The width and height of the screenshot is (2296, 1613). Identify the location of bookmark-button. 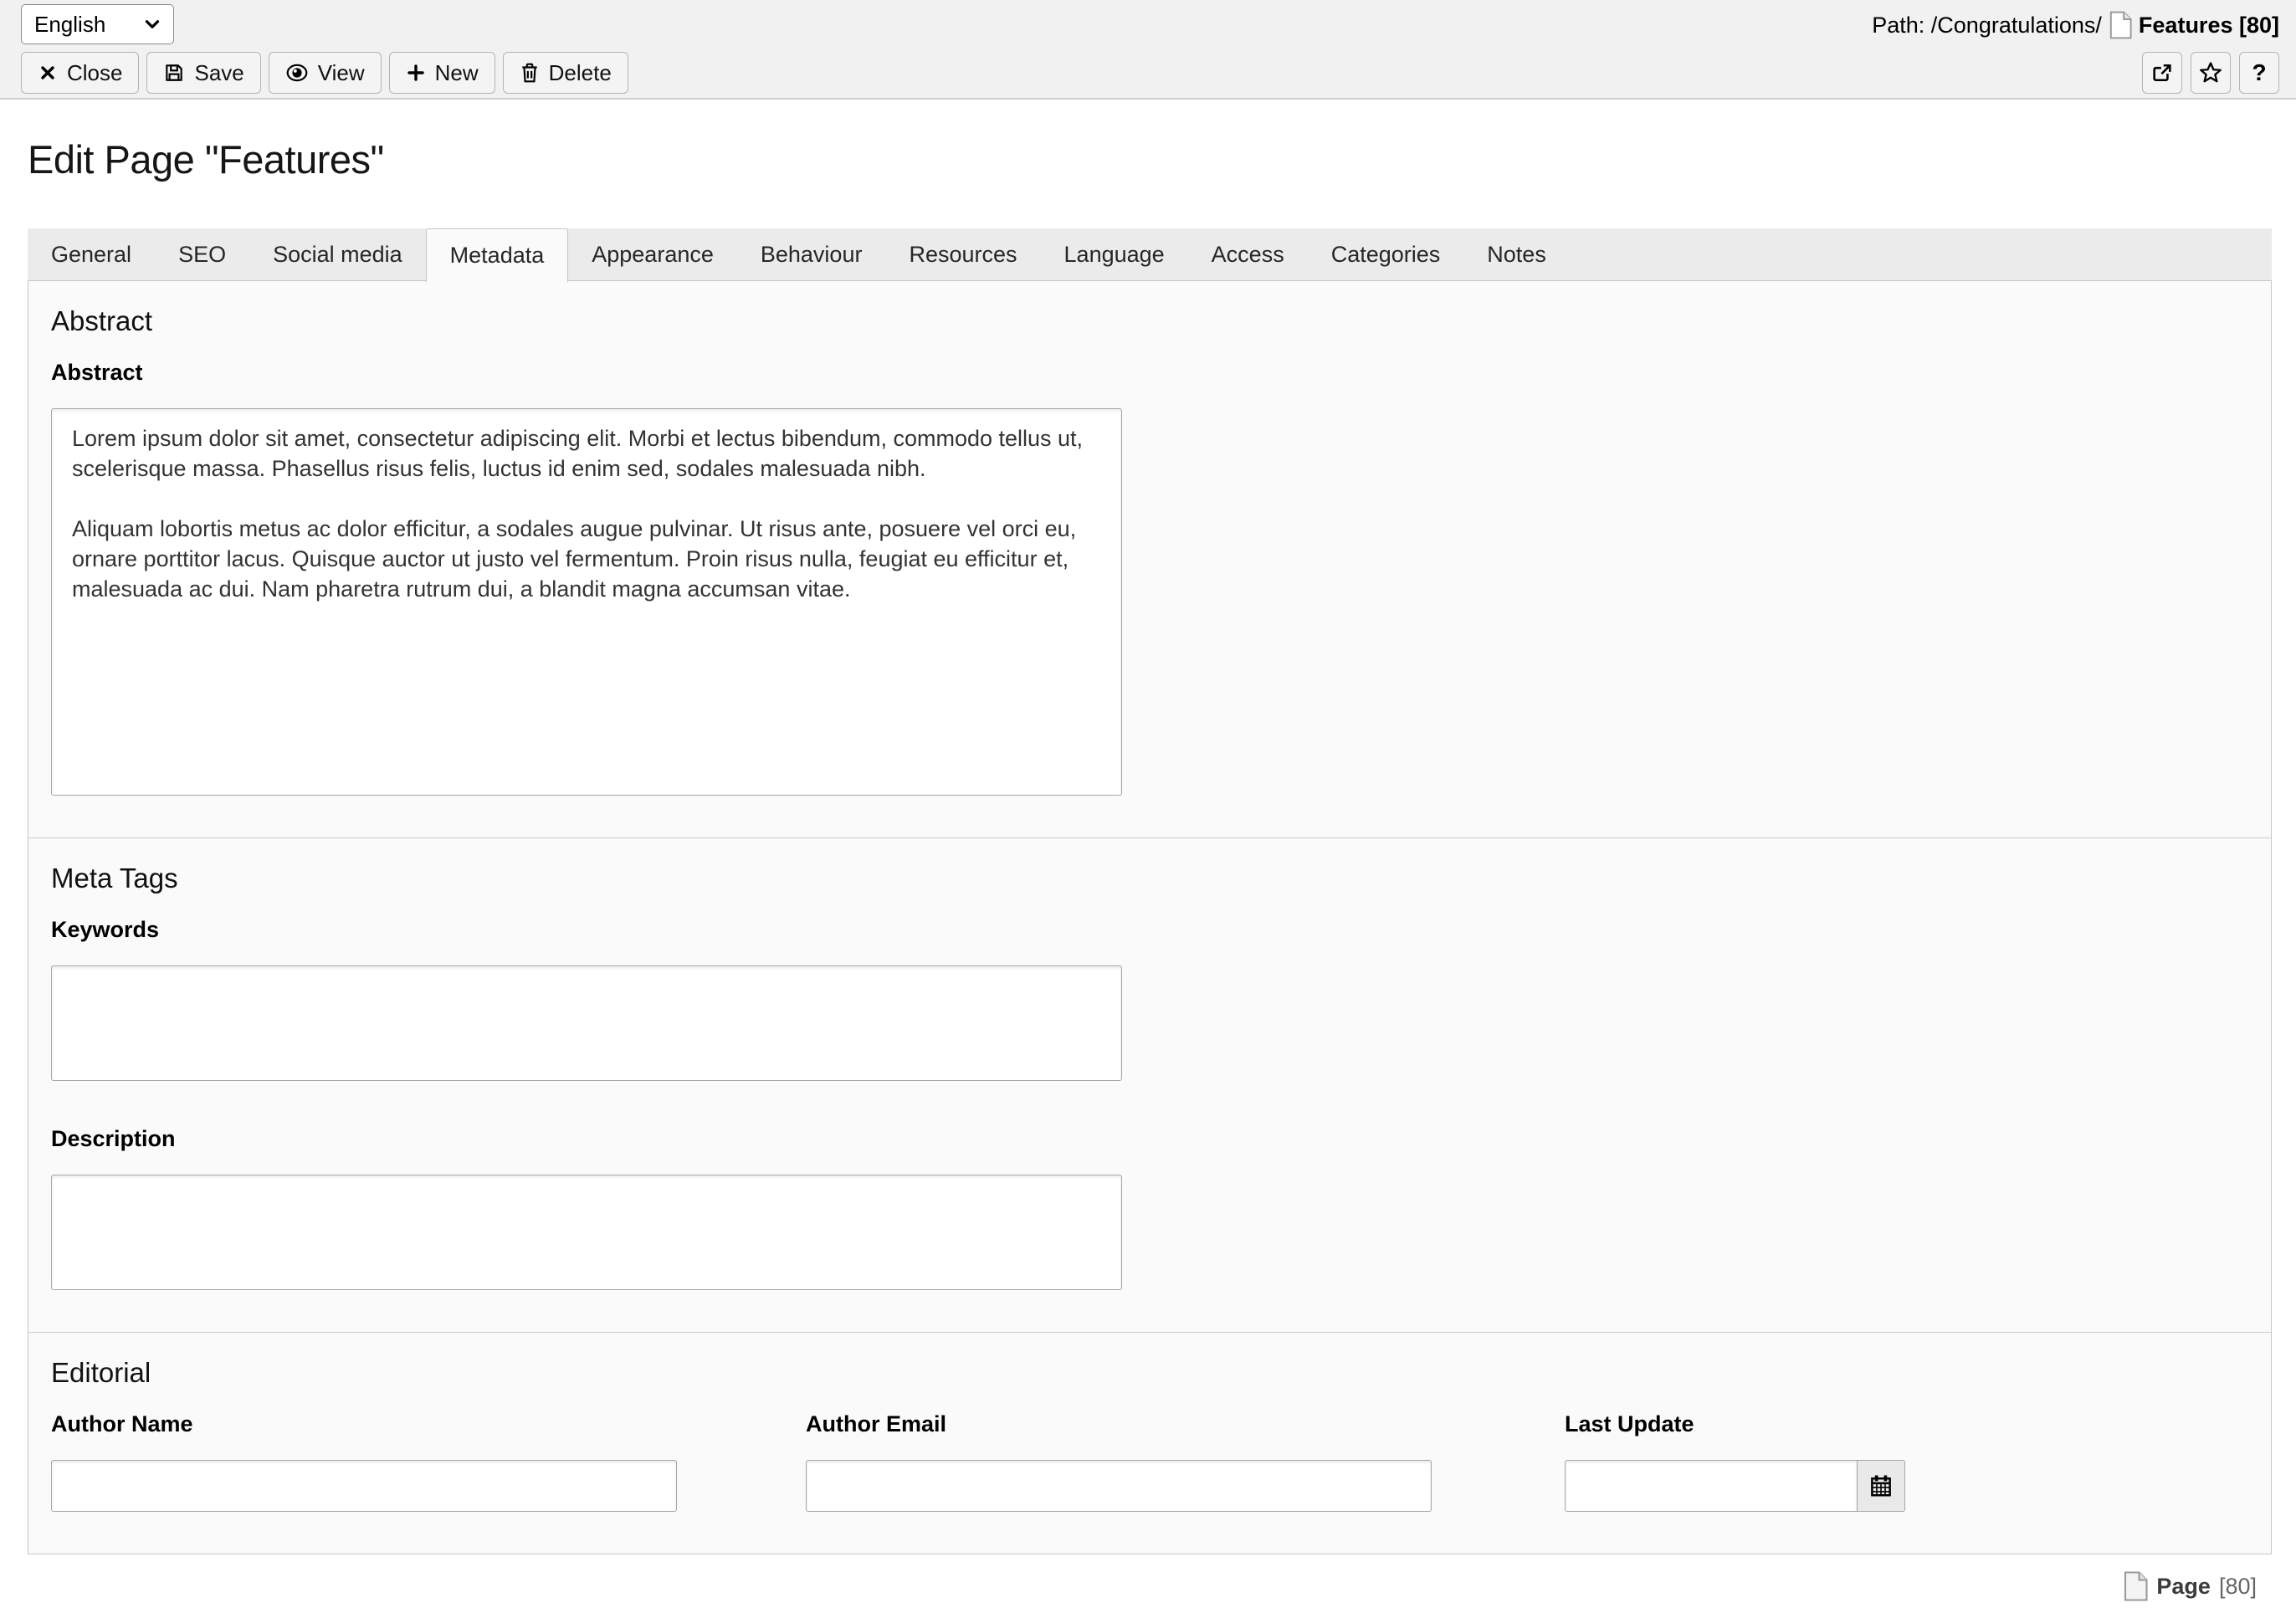
(2211, 73).